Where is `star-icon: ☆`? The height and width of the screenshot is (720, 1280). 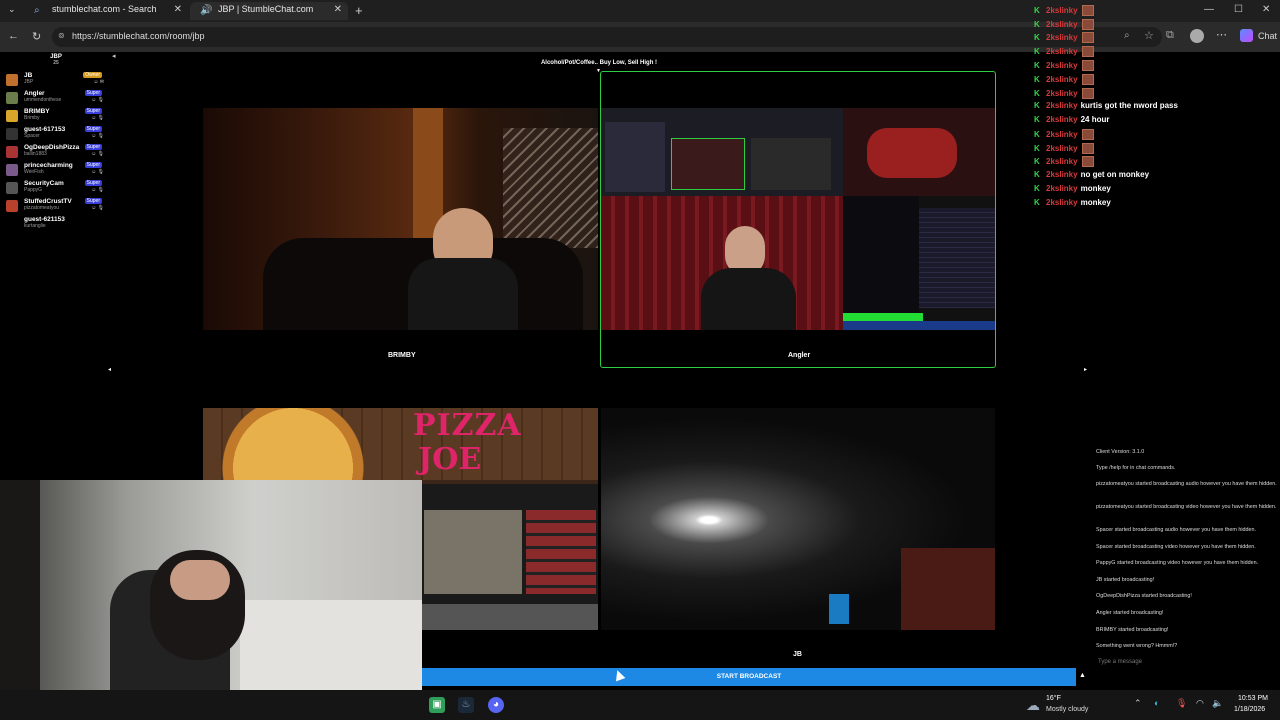 star-icon: ☆ is located at coordinates (1149, 35).